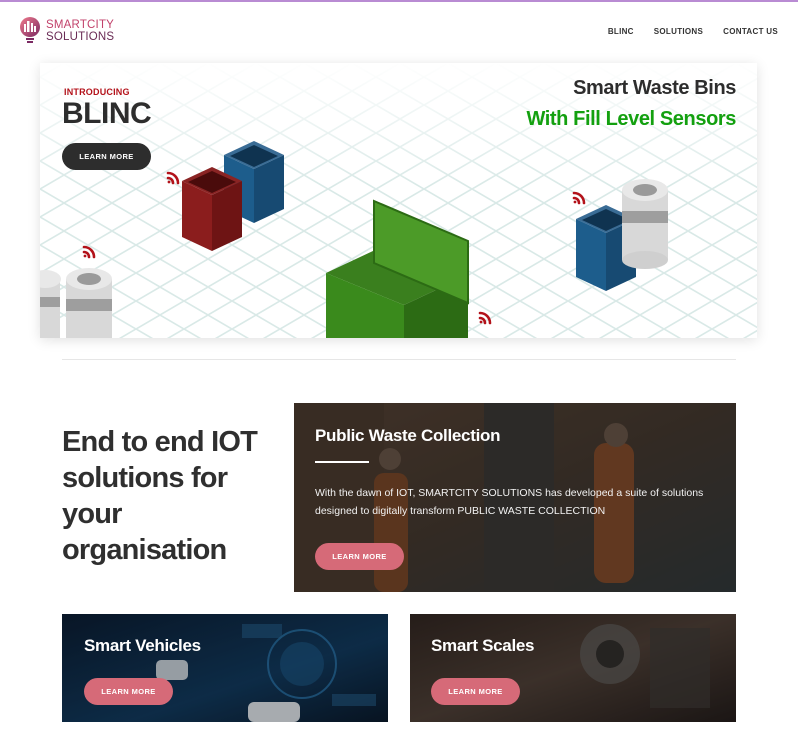 This screenshot has height=735, width=798. Describe the element at coordinates (645, 224) in the screenshot. I see `grey-cylinder-icon` at that location.